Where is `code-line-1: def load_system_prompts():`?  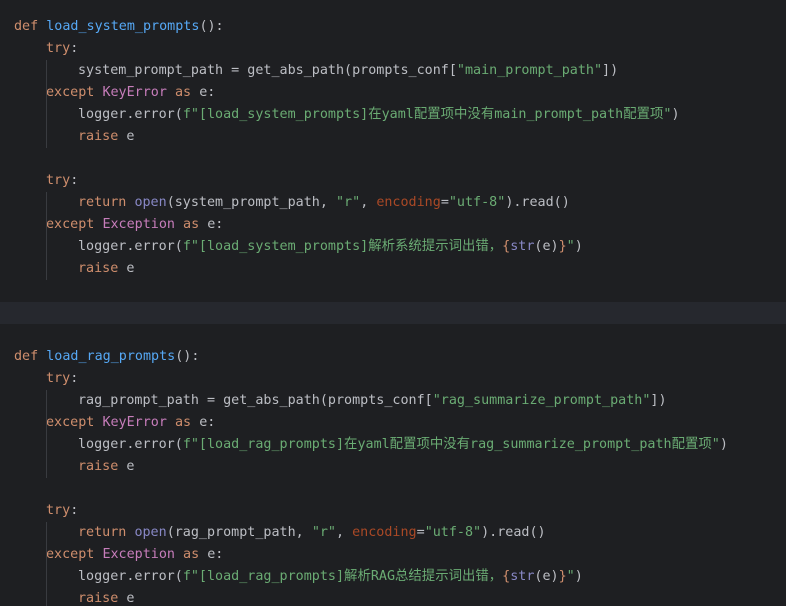
code-line-1: def load_system_prompts(): is located at coordinates (393, 27).